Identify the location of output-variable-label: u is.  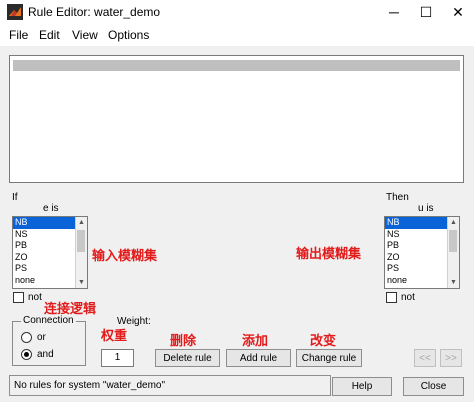
(426, 208).